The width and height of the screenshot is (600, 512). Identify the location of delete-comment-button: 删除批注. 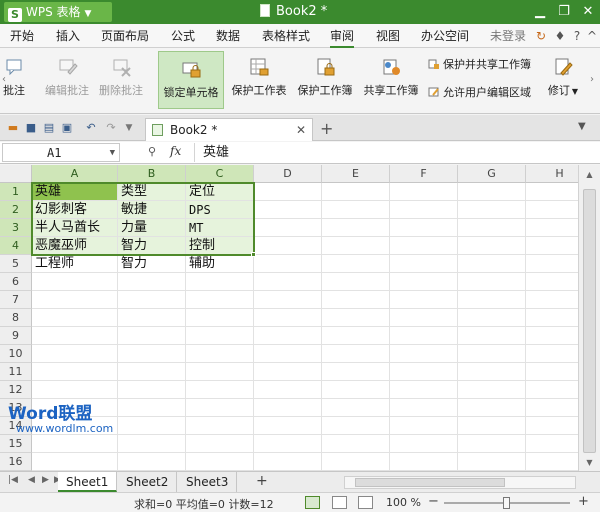
(121, 77).